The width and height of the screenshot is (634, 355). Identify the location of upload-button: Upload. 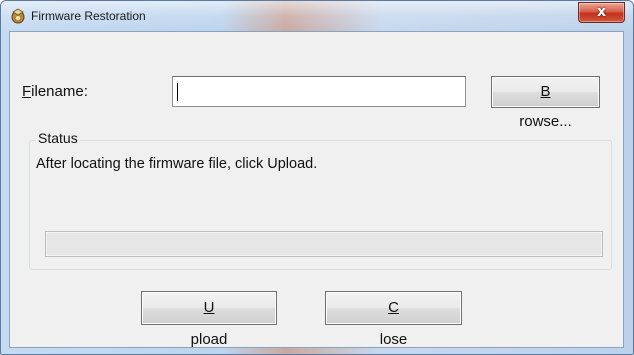
(209, 319).